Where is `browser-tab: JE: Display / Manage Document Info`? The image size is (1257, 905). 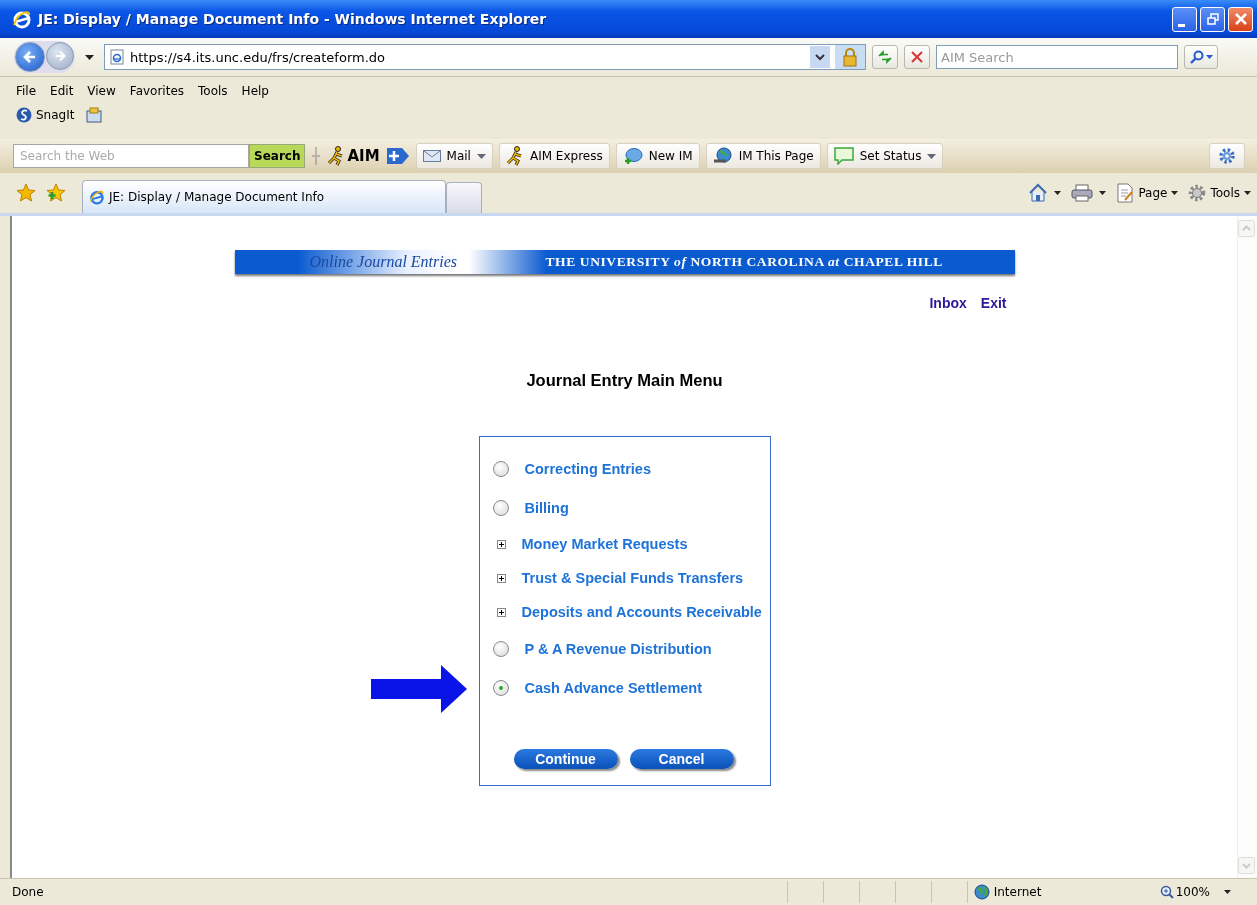 browser-tab: JE: Display / Manage Document Info is located at coordinates (264, 196).